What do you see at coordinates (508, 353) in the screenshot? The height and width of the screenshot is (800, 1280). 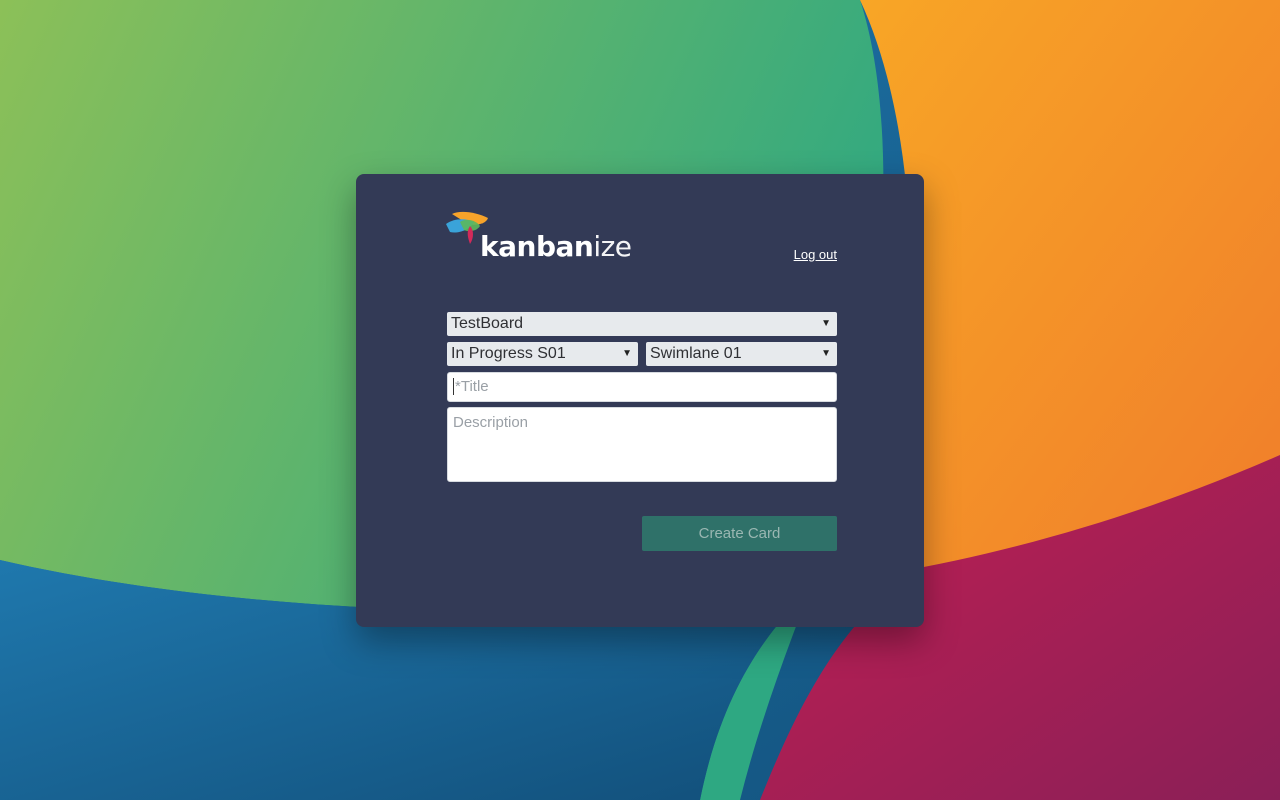 I see `column-select-value: In Progress S01` at bounding box center [508, 353].